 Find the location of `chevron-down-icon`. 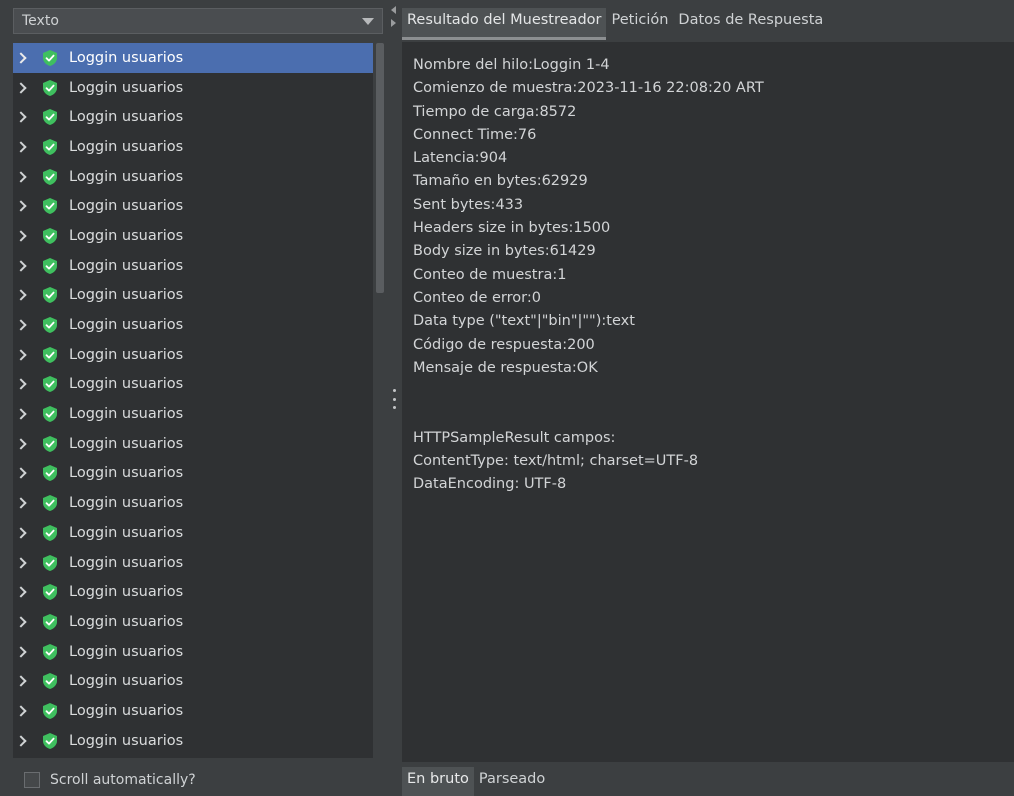

chevron-down-icon is located at coordinates (368, 21).